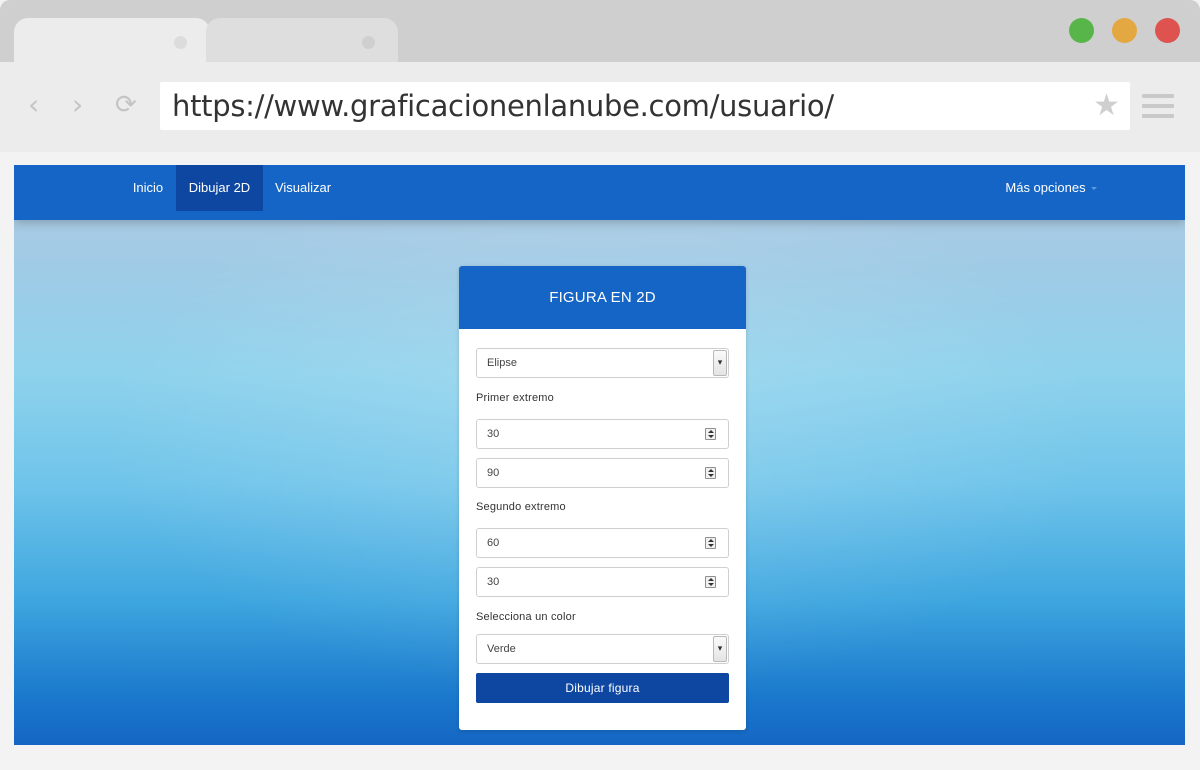  Describe the element at coordinates (493, 582) in the screenshot. I see `second-point-y-value: 30` at that location.